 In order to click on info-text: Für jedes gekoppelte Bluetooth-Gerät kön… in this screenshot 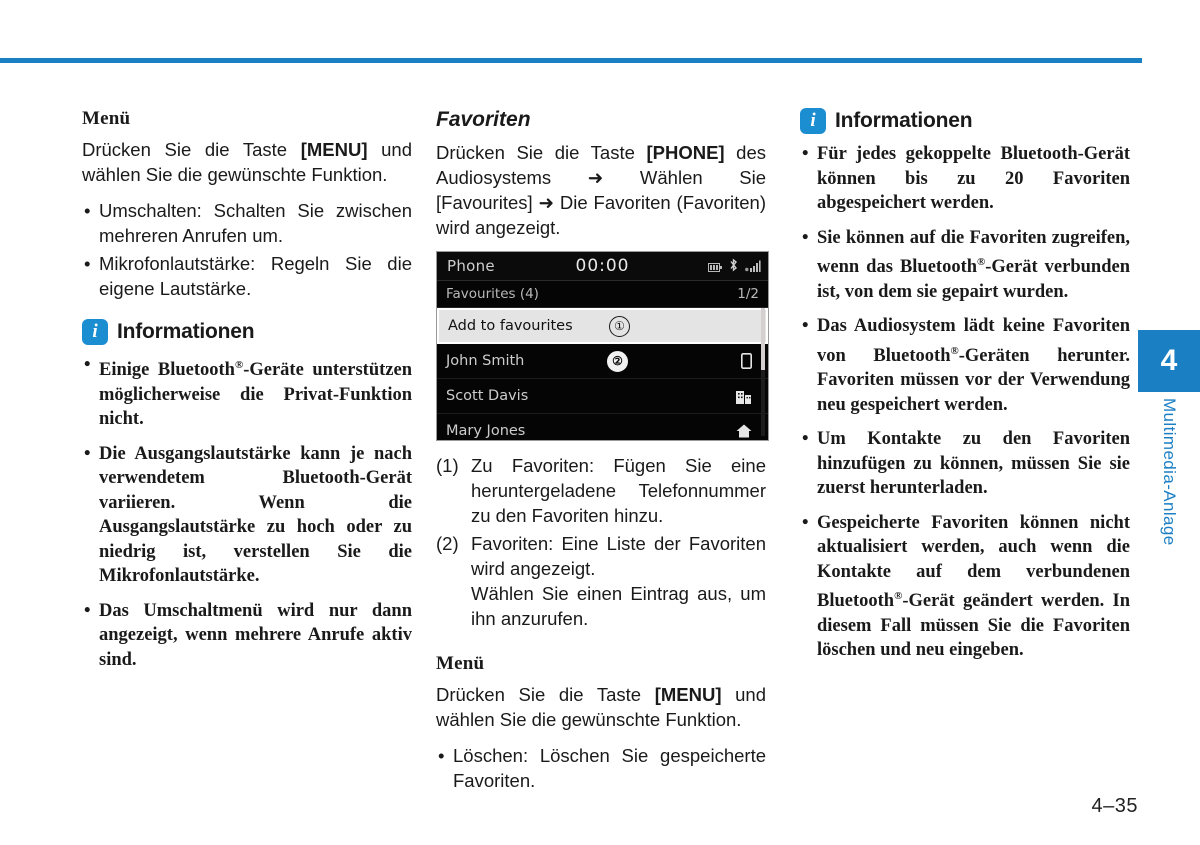, I will do `click(973, 178)`.